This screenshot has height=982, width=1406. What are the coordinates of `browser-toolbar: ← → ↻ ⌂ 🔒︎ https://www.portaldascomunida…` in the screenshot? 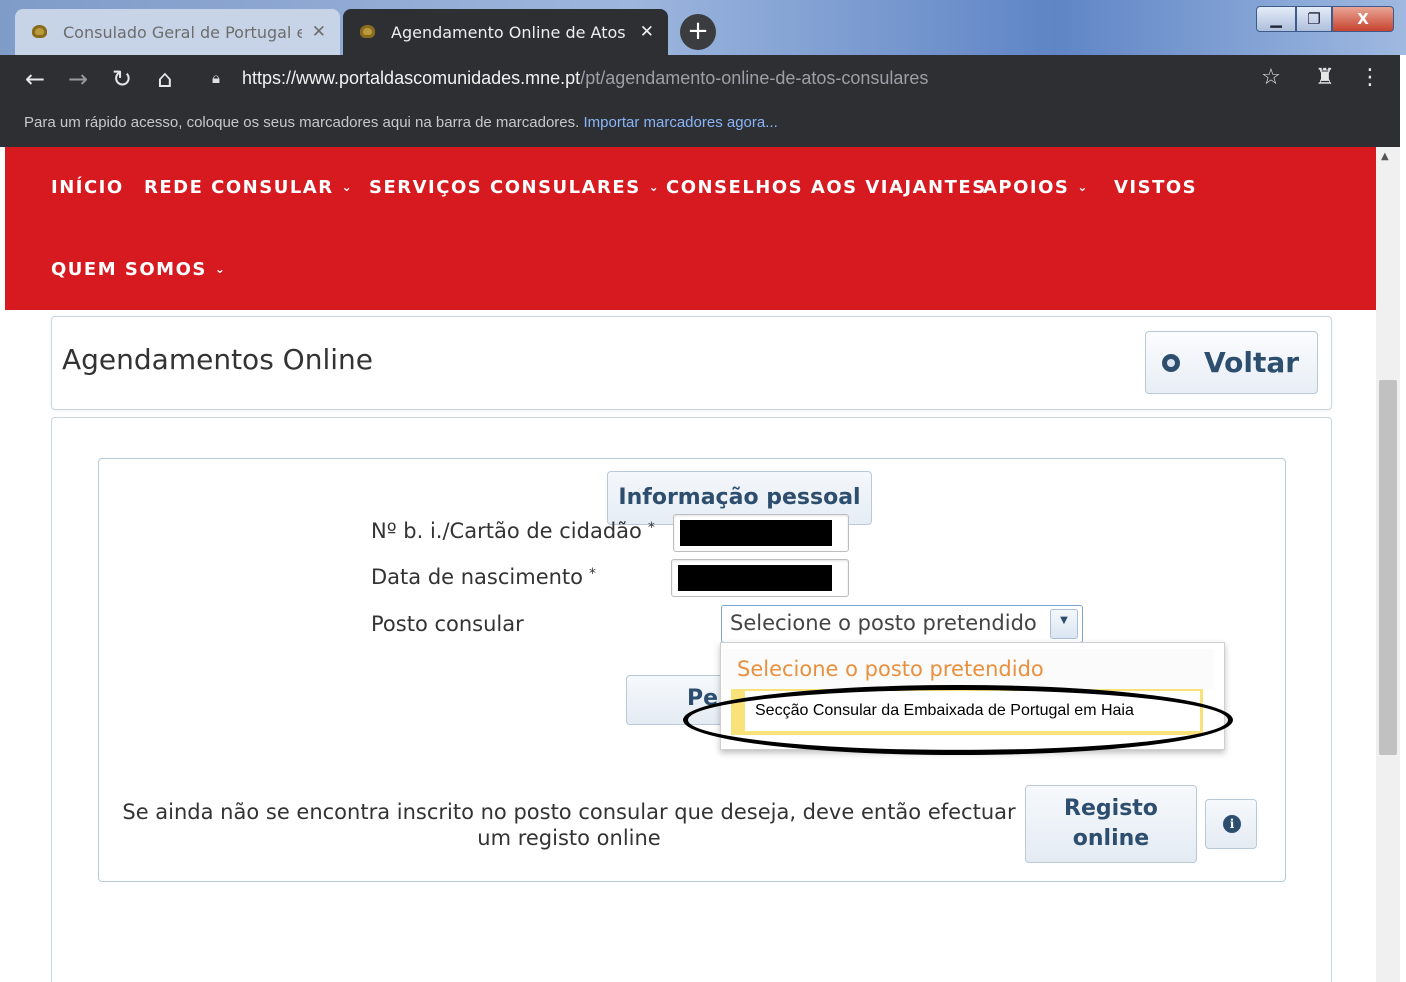 It's located at (700, 80).